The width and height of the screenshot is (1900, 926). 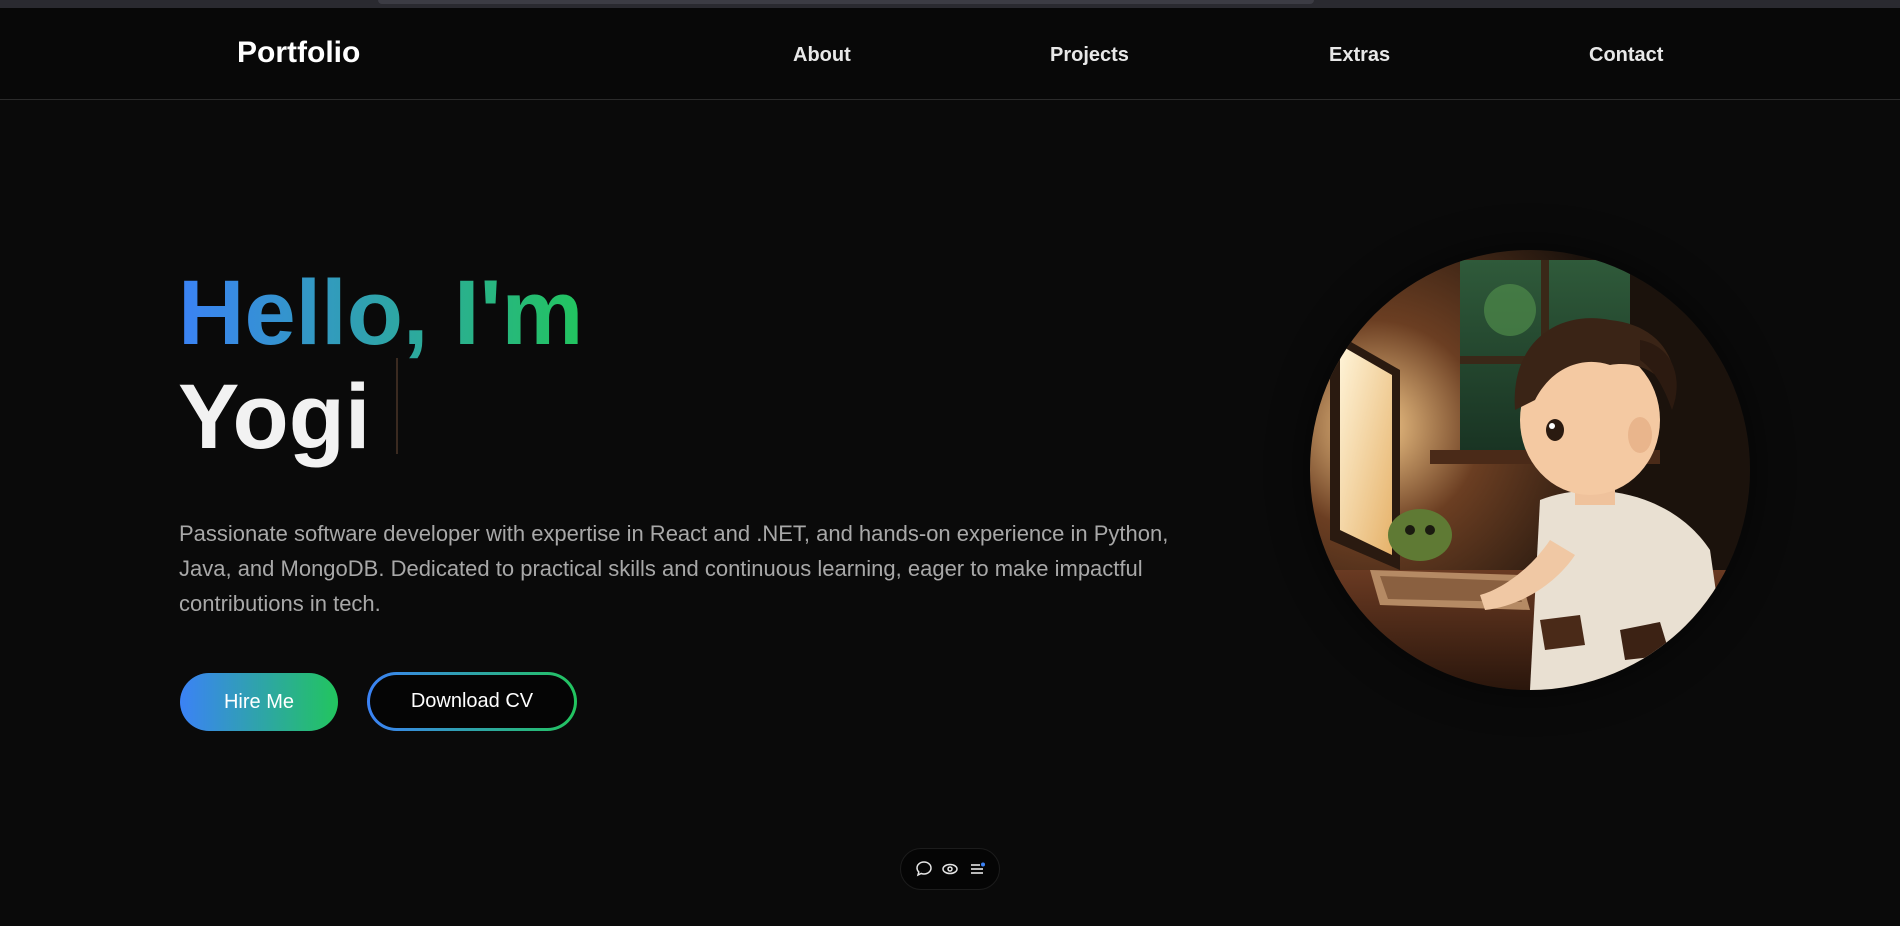 I want to click on avatar, so click(x=1530, y=470).